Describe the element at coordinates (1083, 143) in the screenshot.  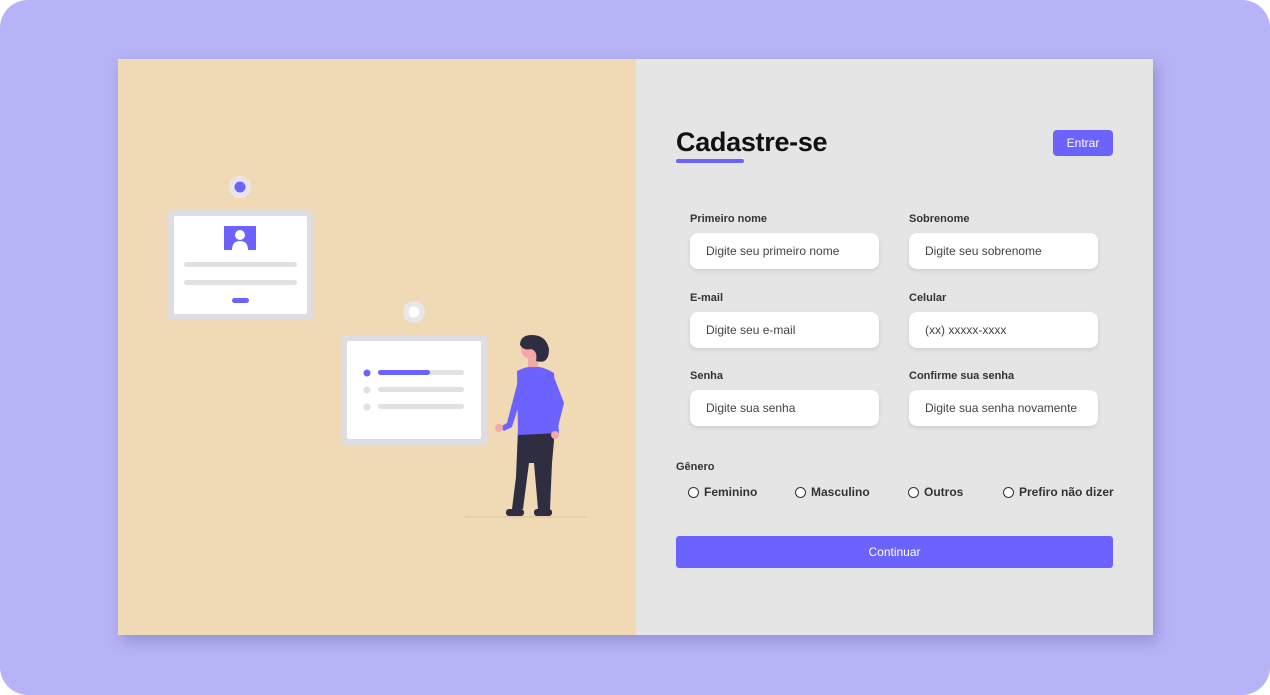
I see `login-button: Entrar` at that location.